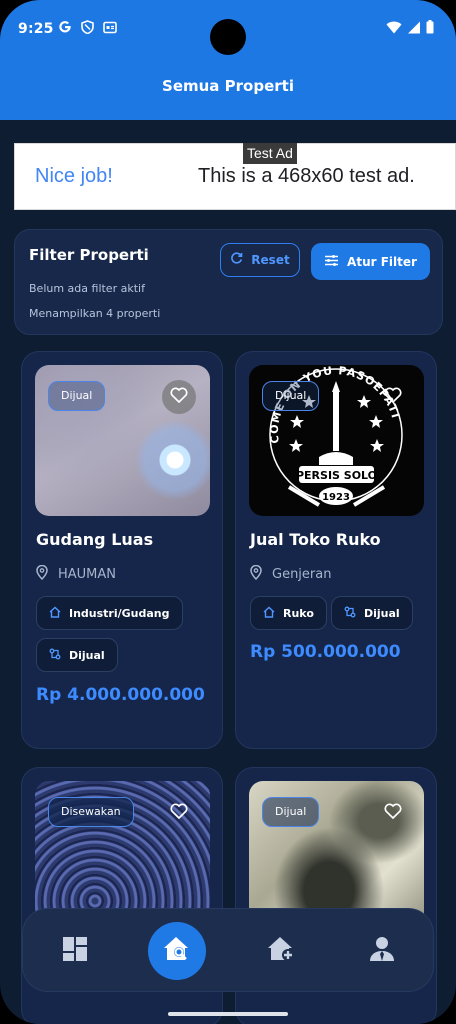  Describe the element at coordinates (36, 29) in the screenshot. I see `status-time: 9:25` at that location.